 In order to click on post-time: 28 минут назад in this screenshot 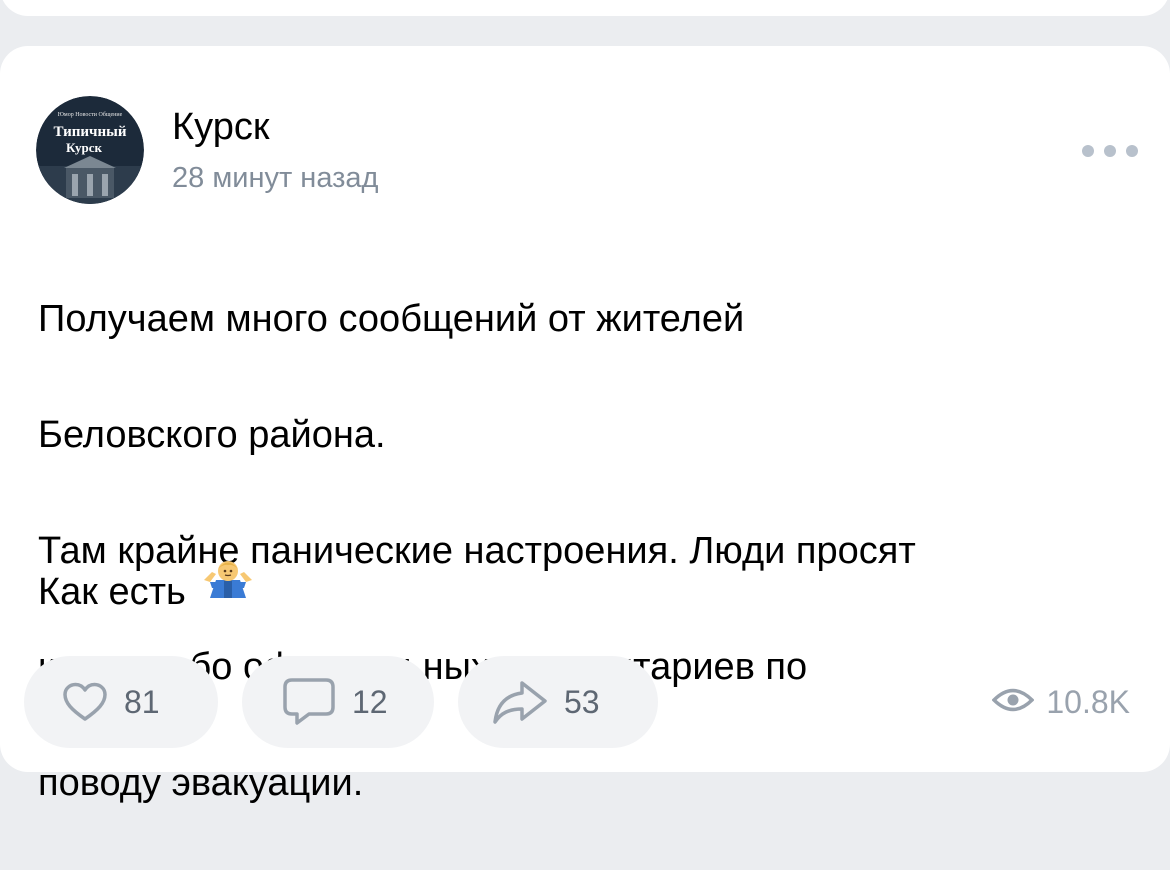, I will do `click(275, 178)`.